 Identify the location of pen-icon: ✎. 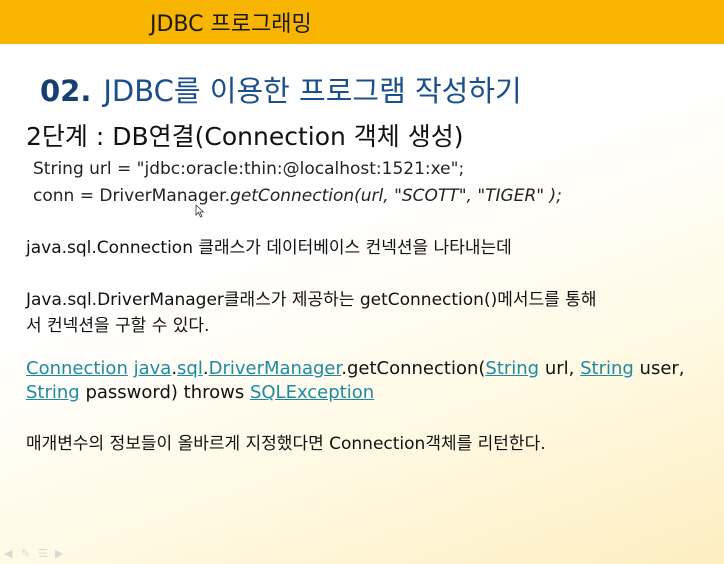
(26, 553).